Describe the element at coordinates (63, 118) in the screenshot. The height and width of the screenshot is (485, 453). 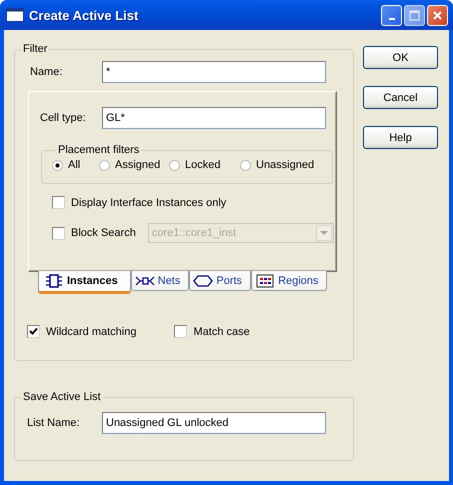
I see `field-label: Cell type:` at that location.